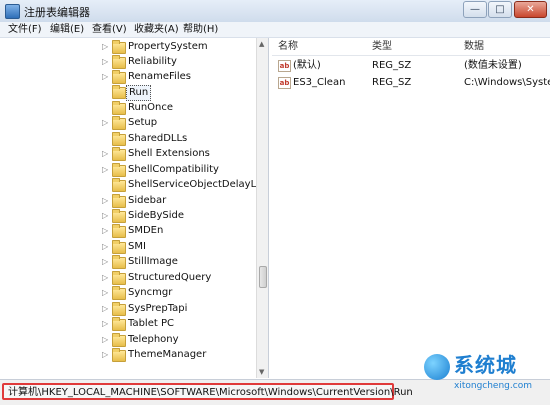 The height and width of the screenshot is (405, 550). Describe the element at coordinates (263, 277) in the screenshot. I see `scrollbar-thumb` at that location.